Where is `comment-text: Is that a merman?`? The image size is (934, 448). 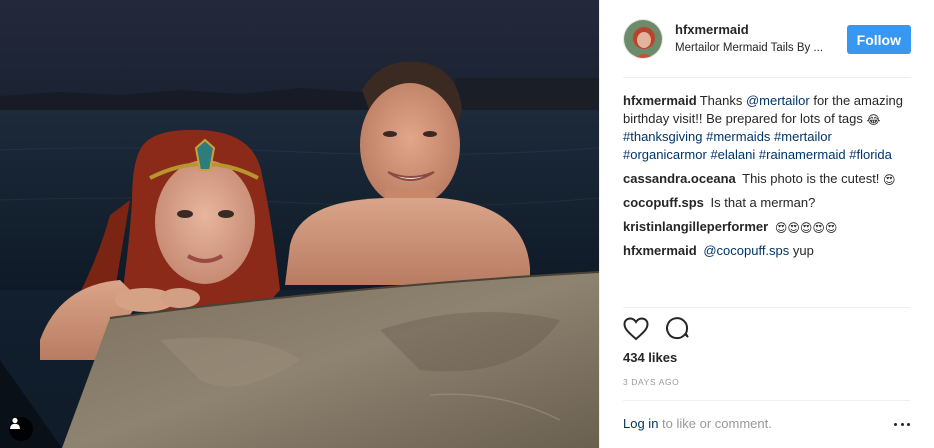
comment-text: Is that a merman? is located at coordinates (763, 202).